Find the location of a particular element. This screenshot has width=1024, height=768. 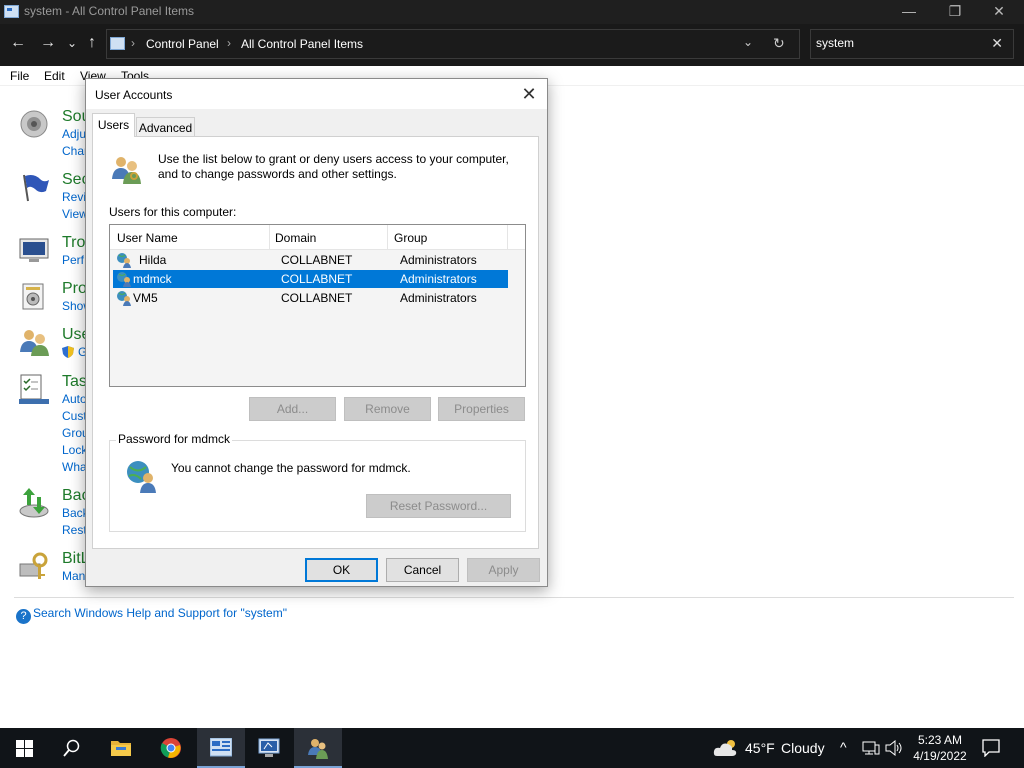

tab-users: Users is located at coordinates (113, 125).